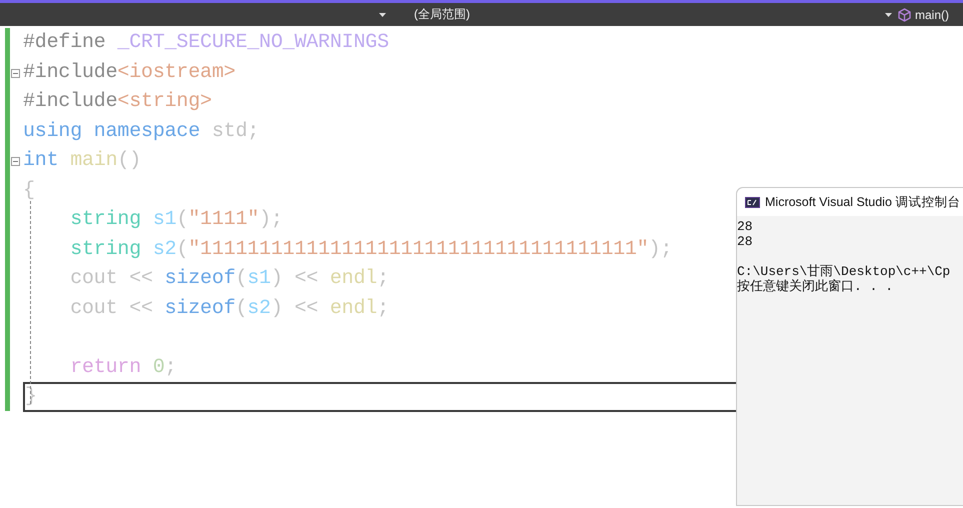 The width and height of the screenshot is (963, 508). Describe the element at coordinates (931, 15) in the screenshot. I see `member-dropdown: main()` at that location.